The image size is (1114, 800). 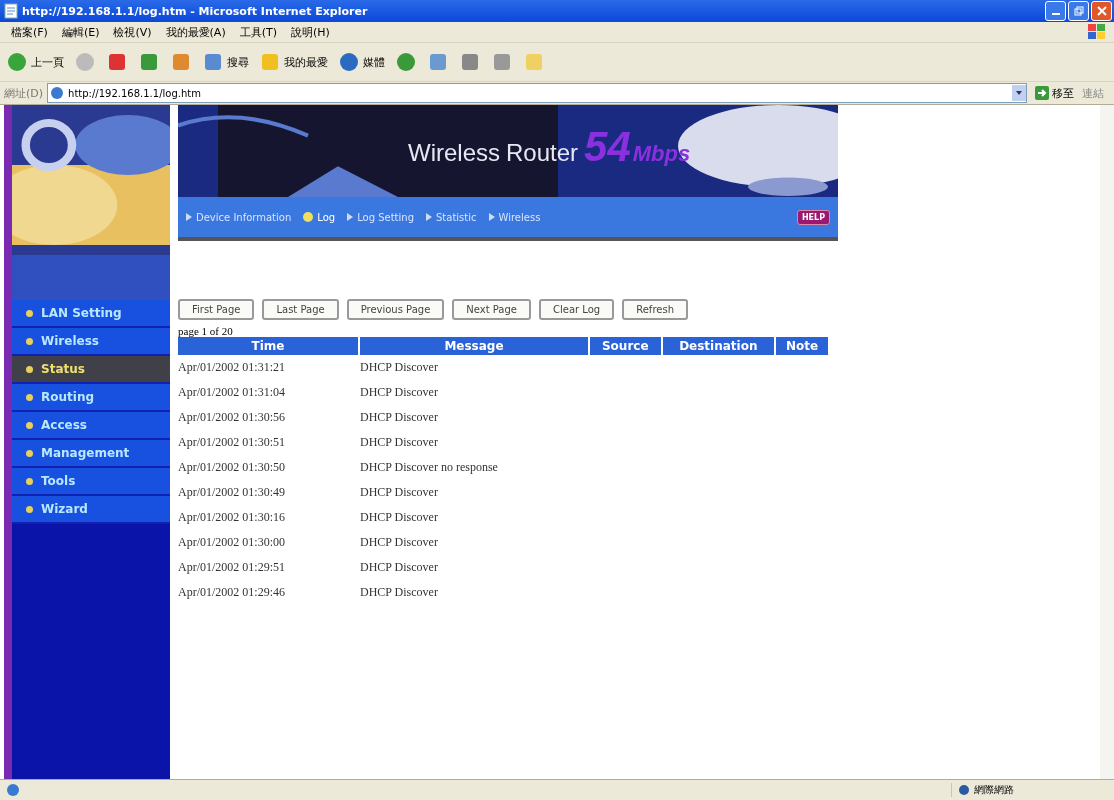 I want to click on caret-icon, so click(x=1019, y=93).